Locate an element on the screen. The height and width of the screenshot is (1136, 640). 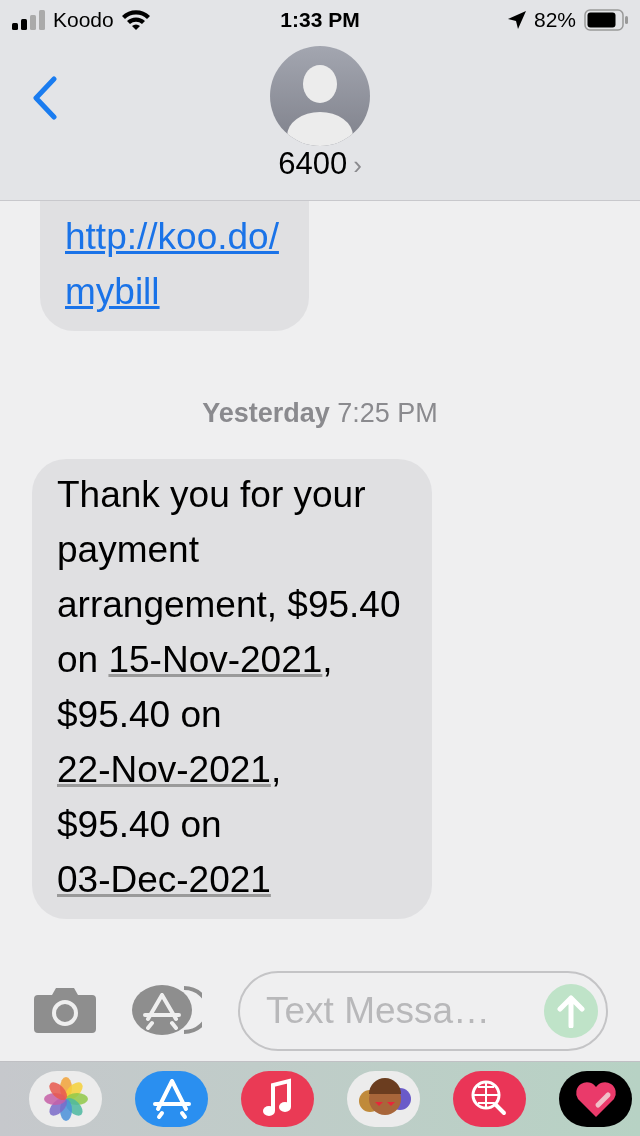
location-arrow-icon is located at coordinates (516, 20).